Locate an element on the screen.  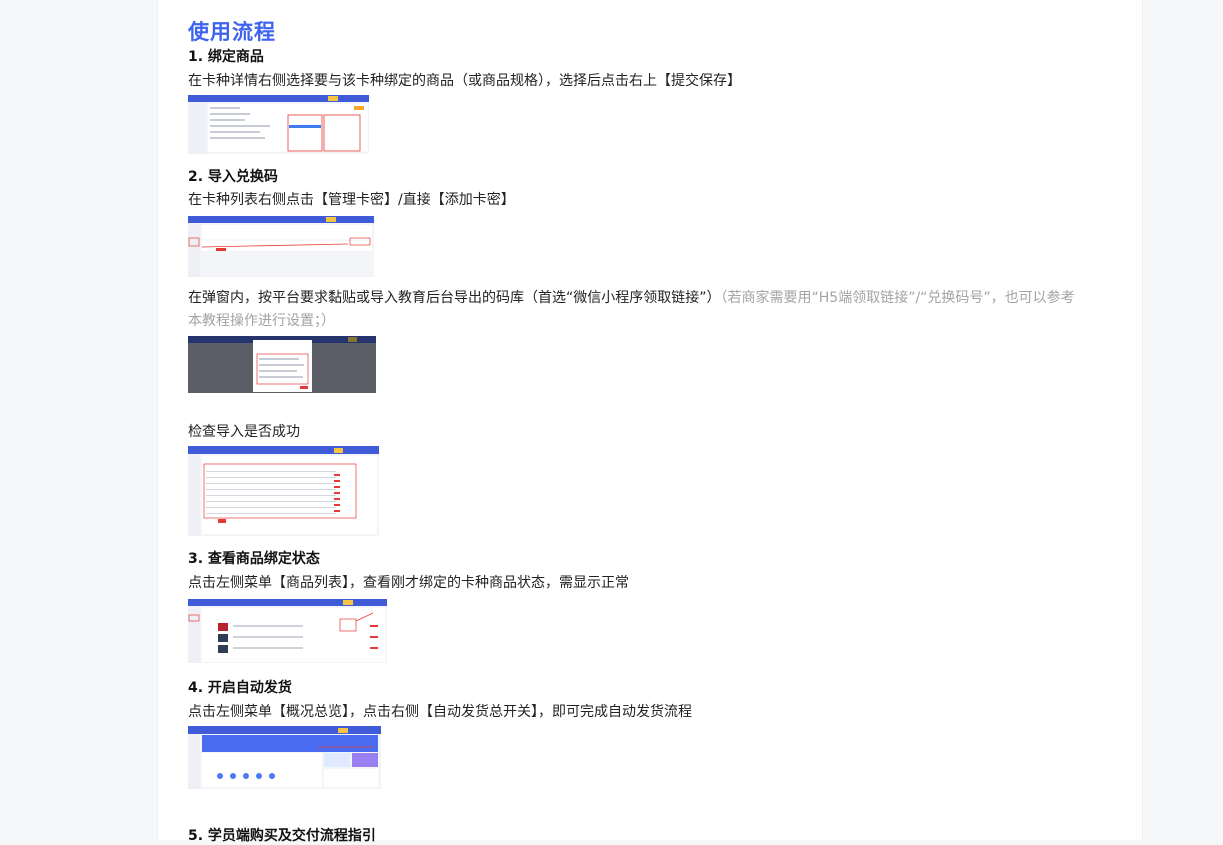
step-1-heading: 1. 绑定商品 is located at coordinates (226, 57).